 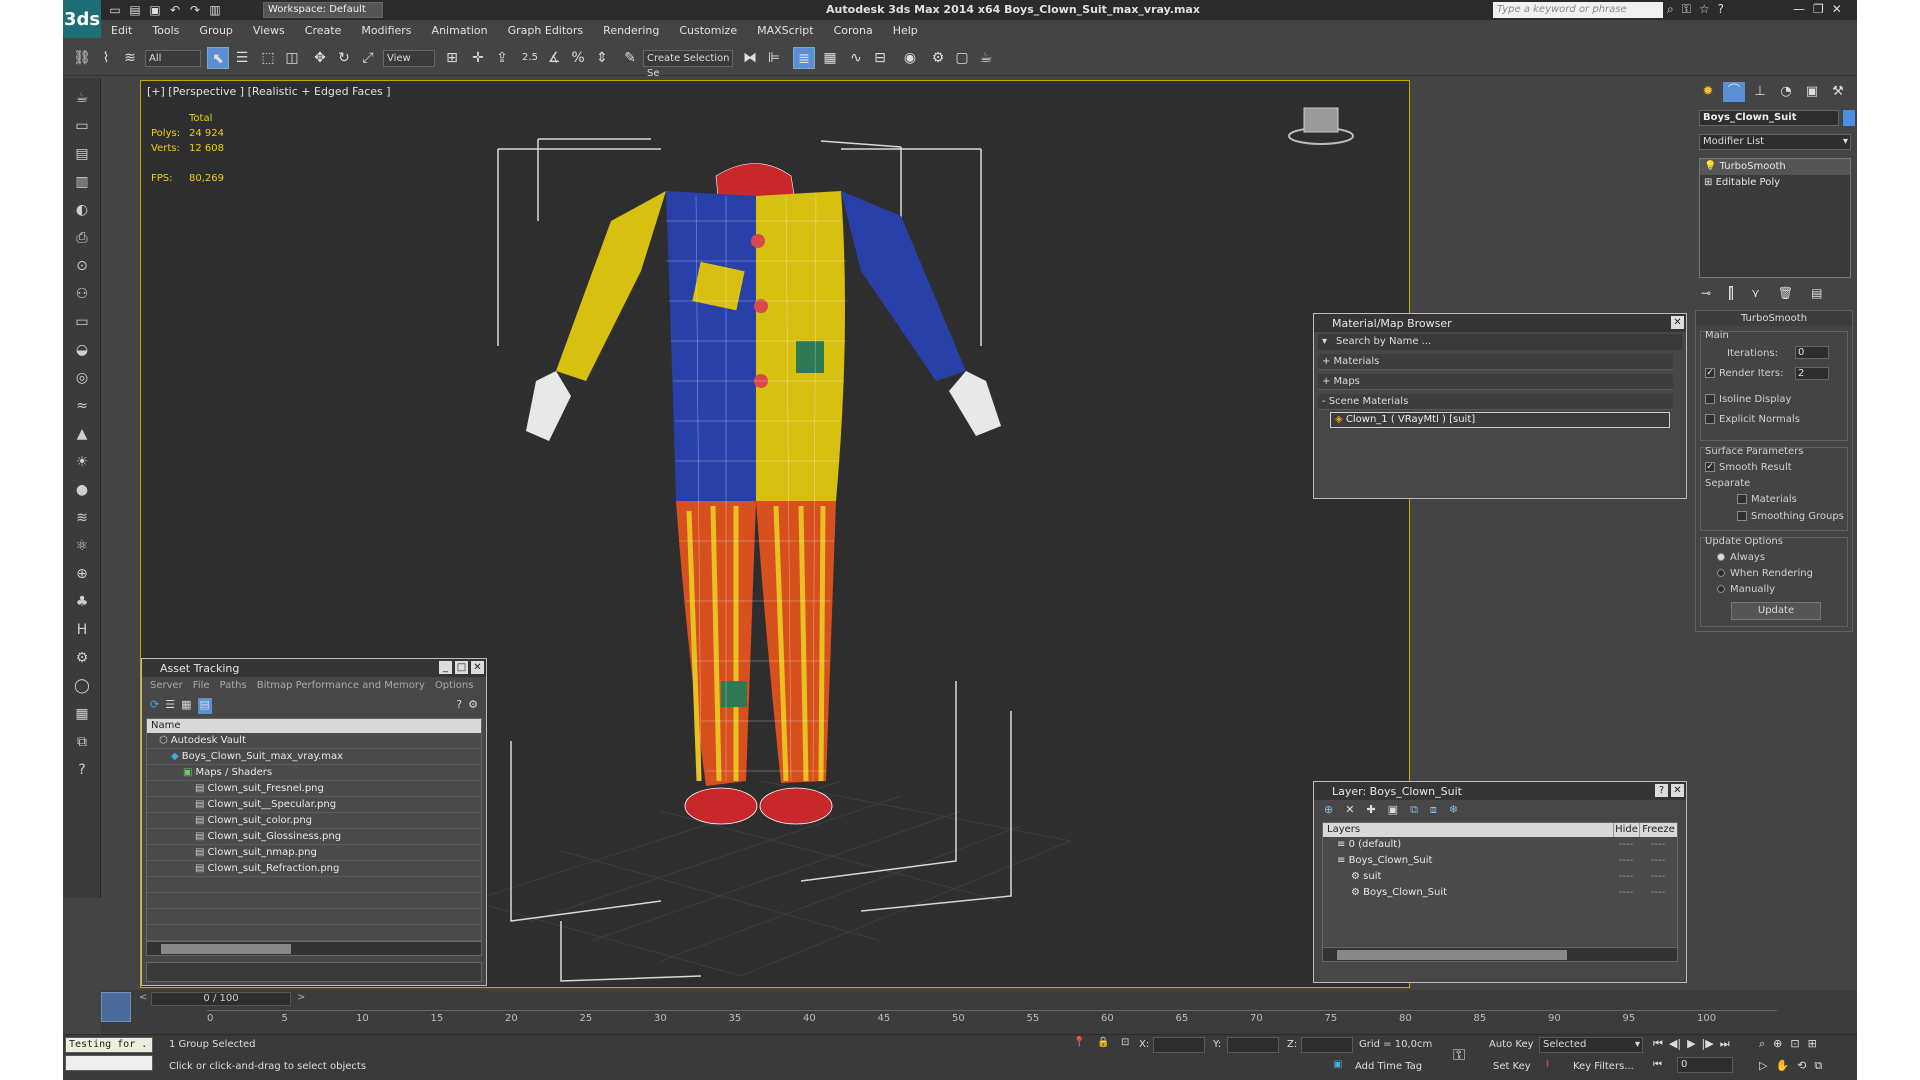 I want to click on rect-selection-icon: ⬚, so click(x=268, y=58).